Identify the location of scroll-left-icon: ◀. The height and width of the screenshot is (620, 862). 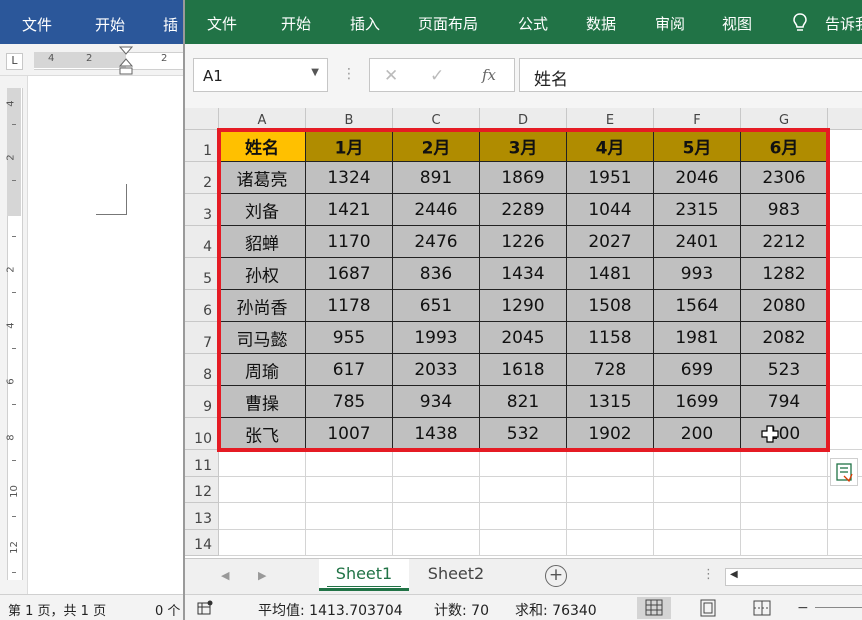
(734, 574).